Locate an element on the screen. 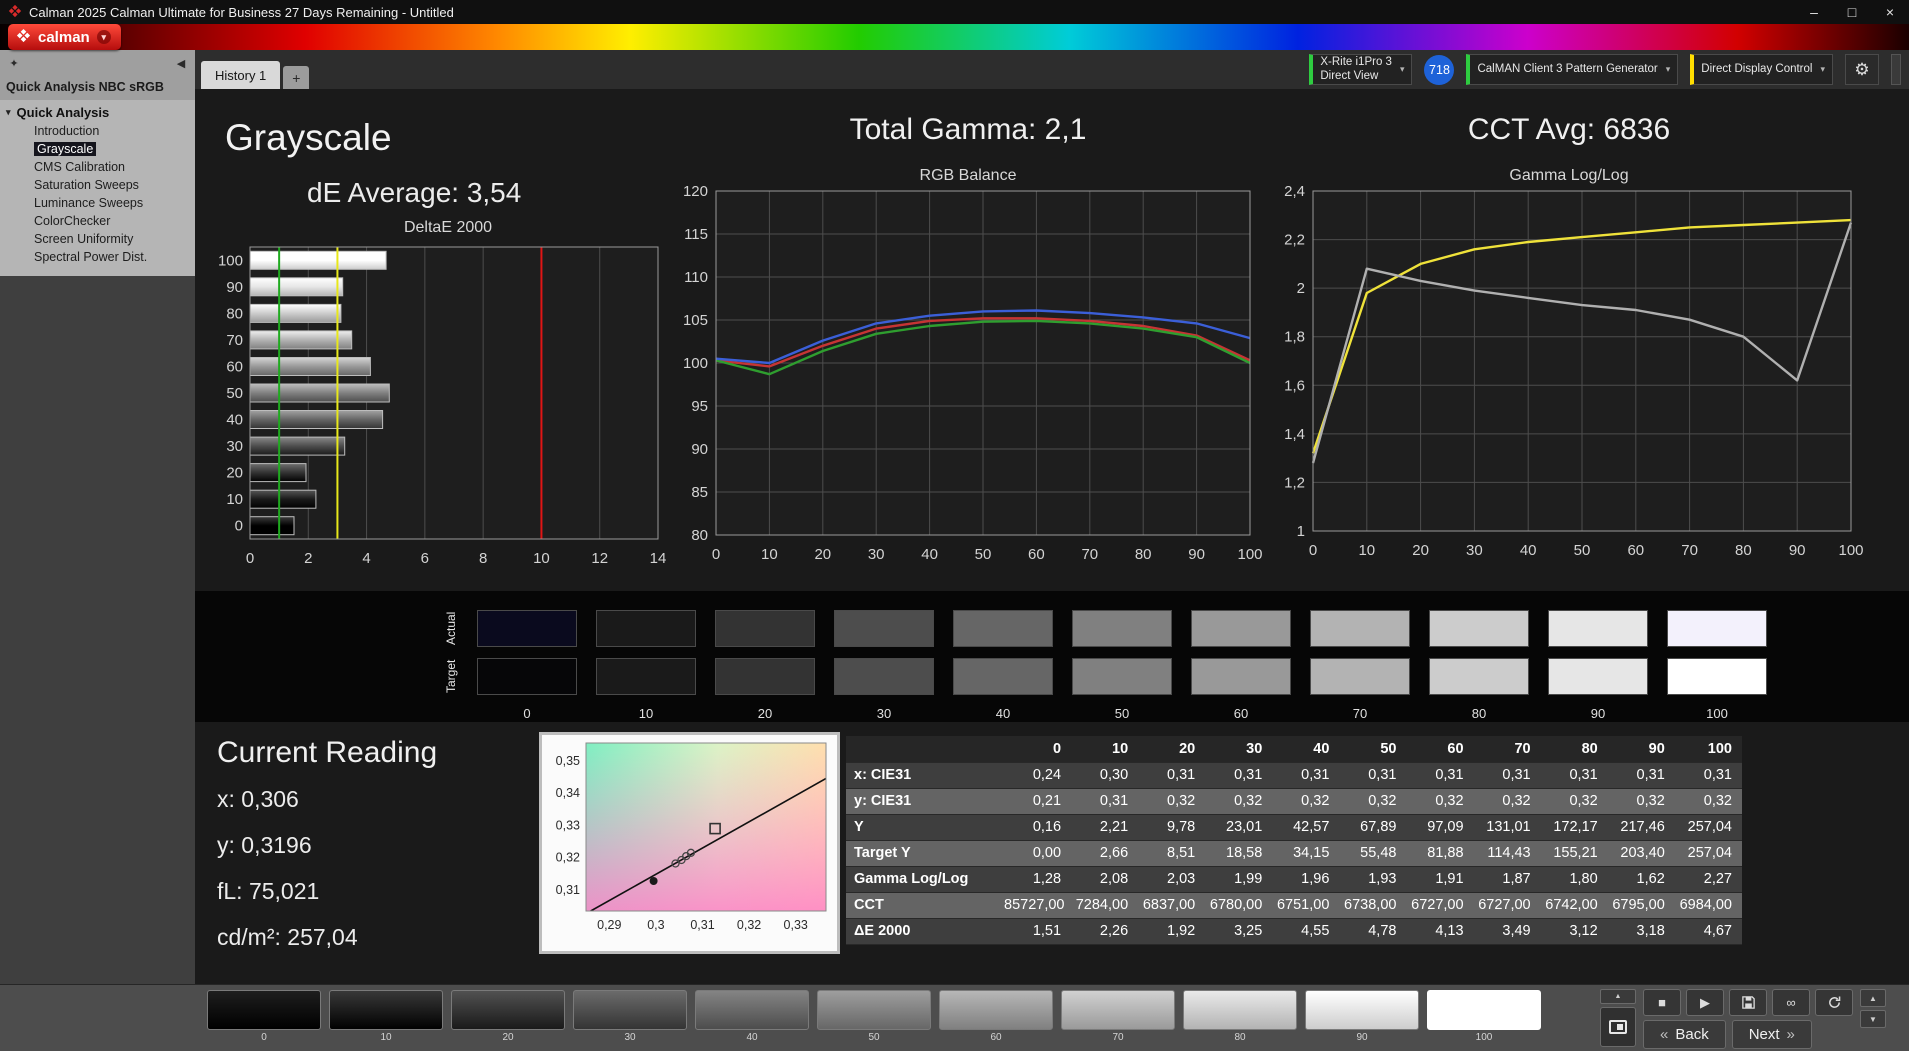  save-button is located at coordinates (1748, 1002).